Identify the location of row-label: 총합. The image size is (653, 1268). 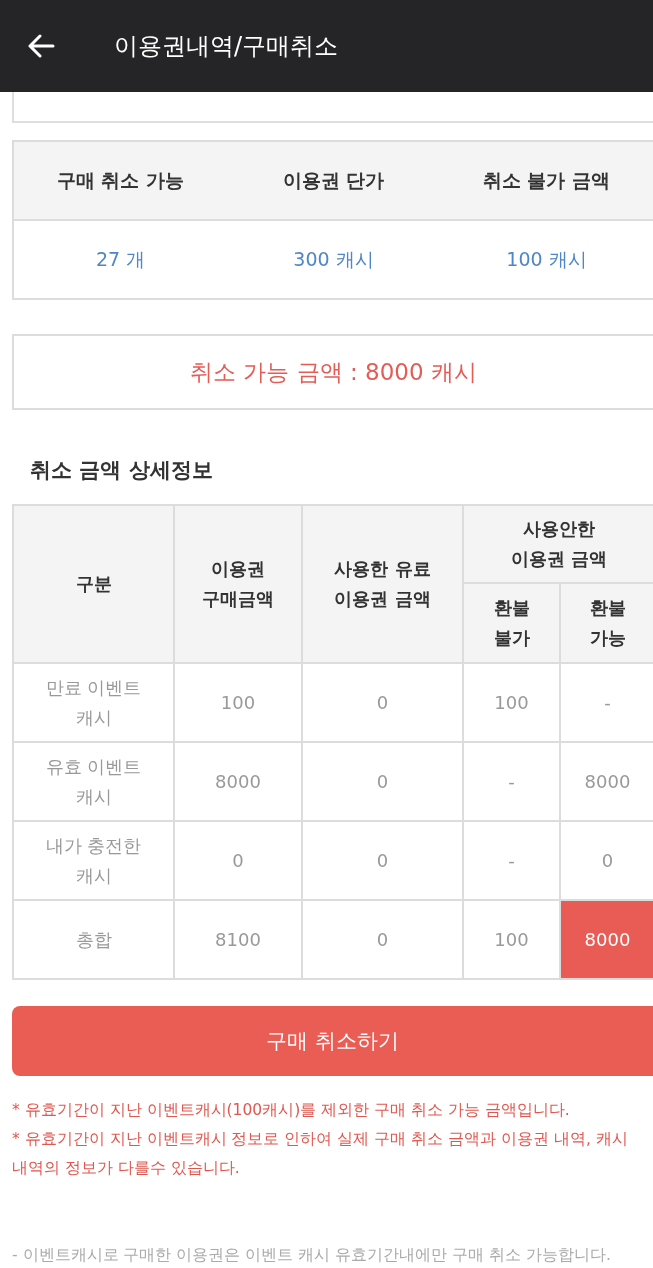
(93, 939).